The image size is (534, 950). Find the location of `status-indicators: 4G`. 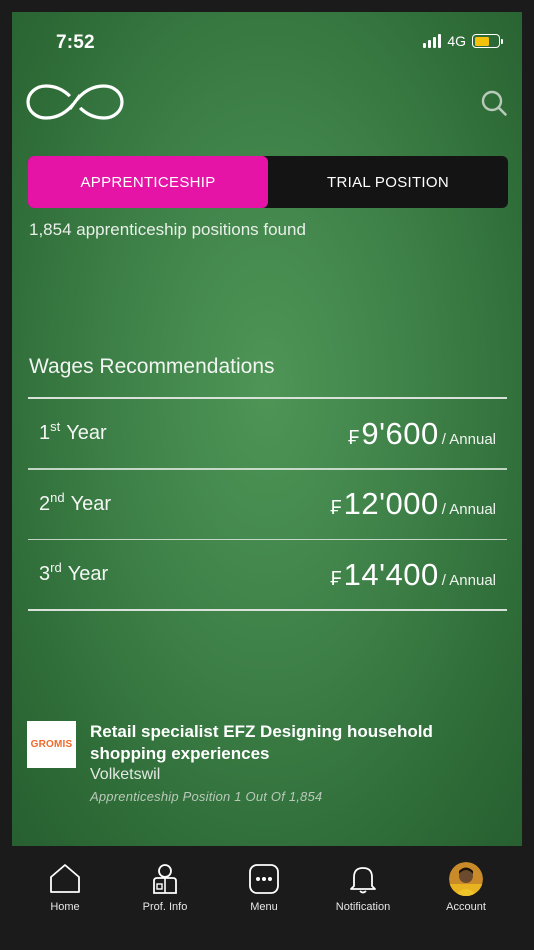

status-indicators: 4G is located at coordinates (463, 41).